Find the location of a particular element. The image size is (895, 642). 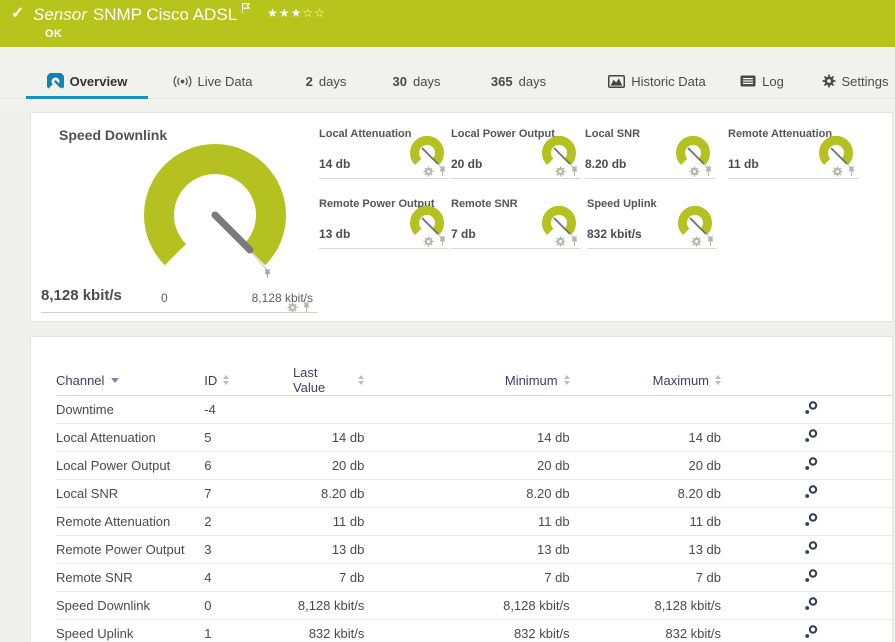

cell-min: 832 kbit/s is located at coordinates (475, 630).